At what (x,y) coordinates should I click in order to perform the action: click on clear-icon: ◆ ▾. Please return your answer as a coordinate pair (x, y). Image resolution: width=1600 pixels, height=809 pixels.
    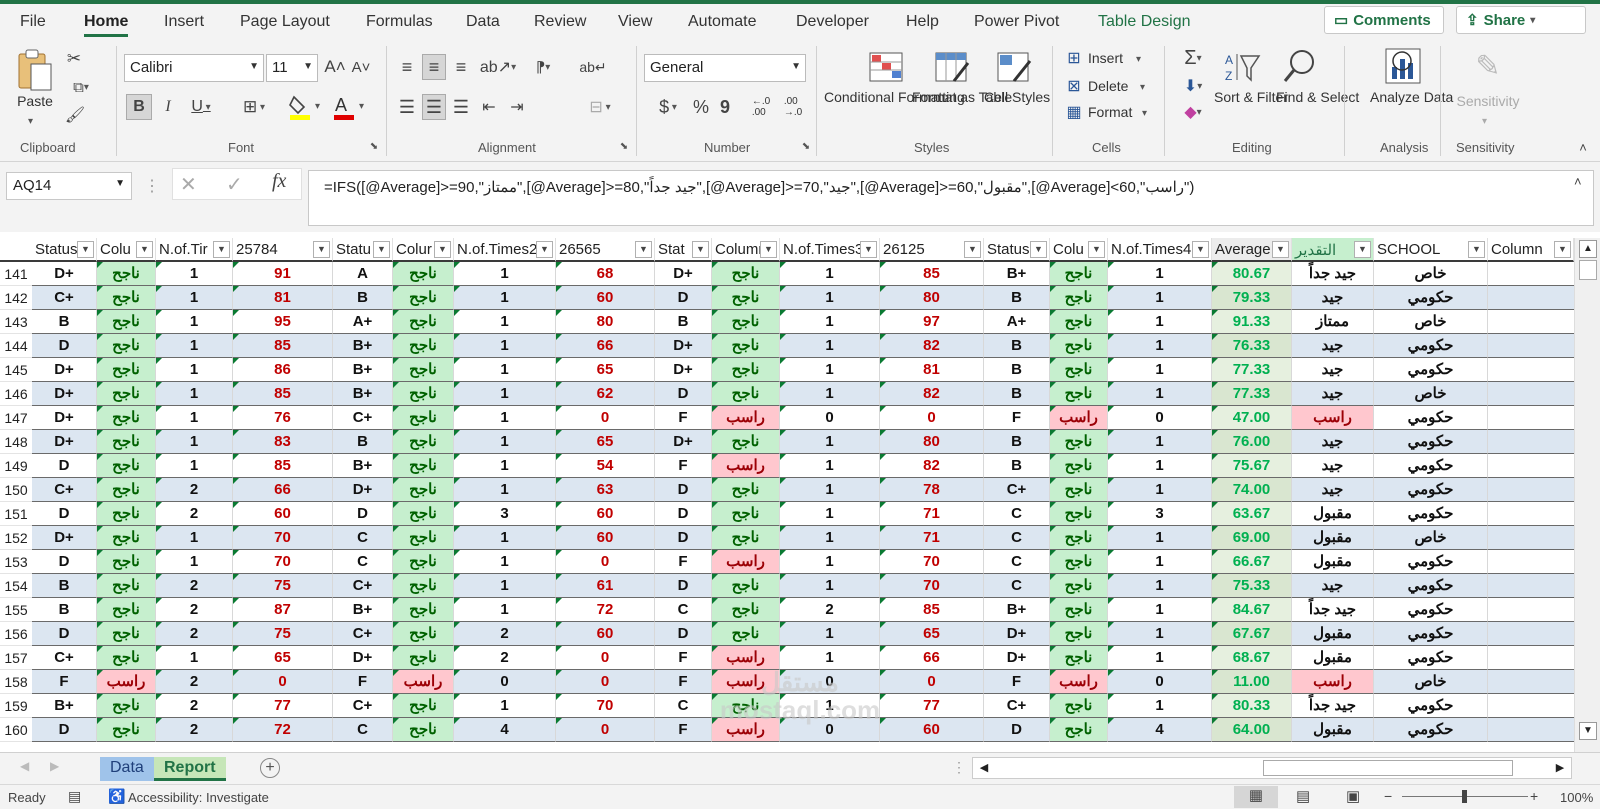
    Looking at the image, I should click on (1193, 112).